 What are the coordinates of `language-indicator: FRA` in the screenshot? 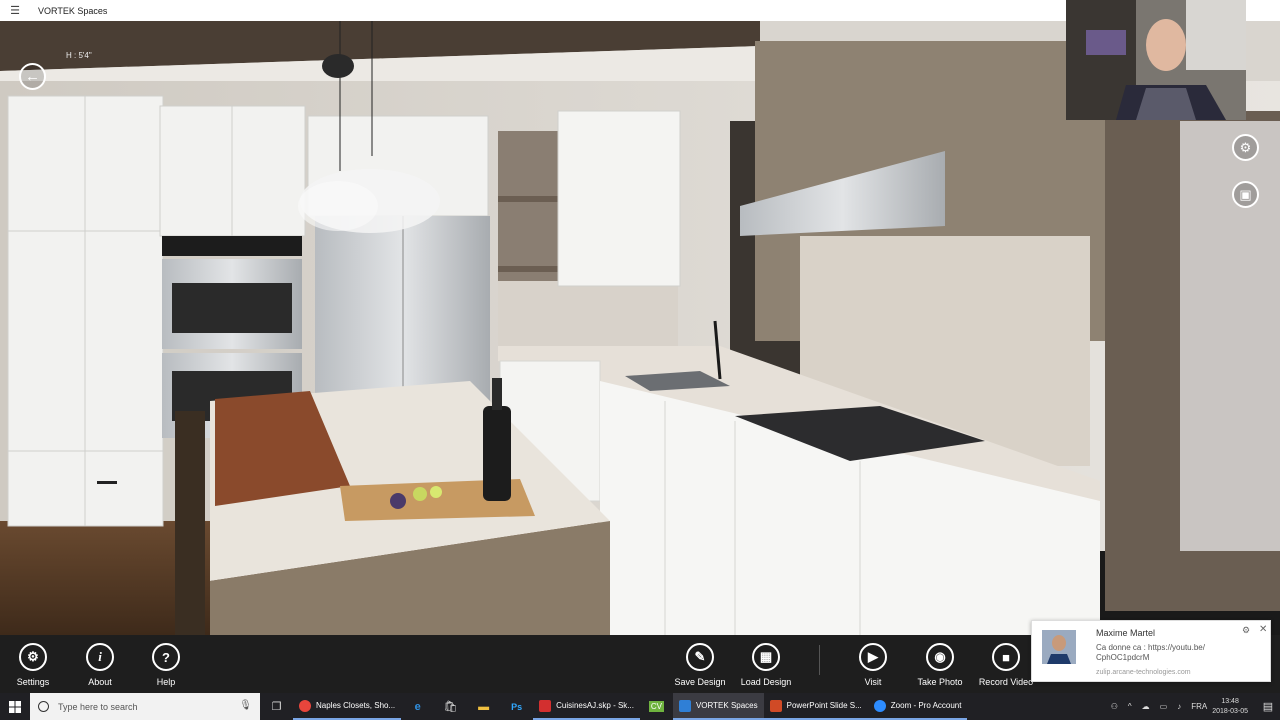 It's located at (1199, 706).